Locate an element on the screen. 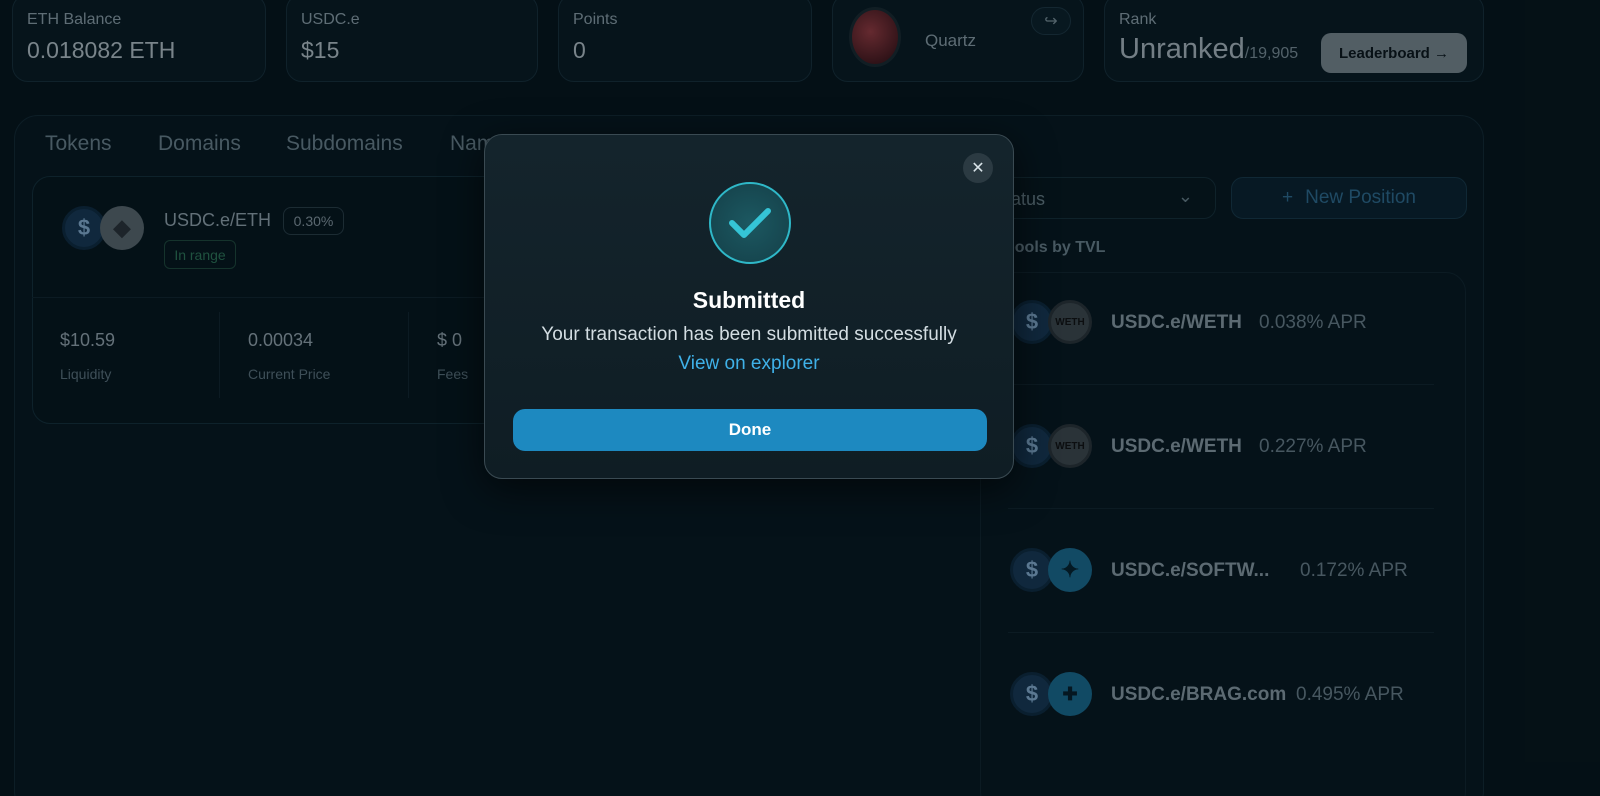 The height and width of the screenshot is (796, 1600). done-button: Done is located at coordinates (750, 430).